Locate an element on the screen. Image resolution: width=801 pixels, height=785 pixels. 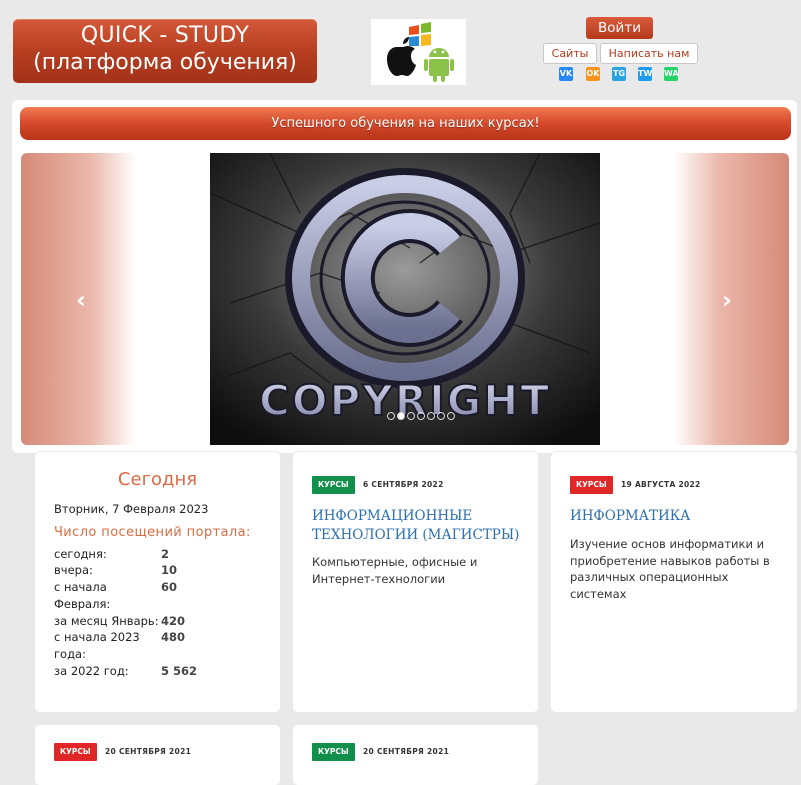
stats-value: 60 is located at coordinates (169, 587).